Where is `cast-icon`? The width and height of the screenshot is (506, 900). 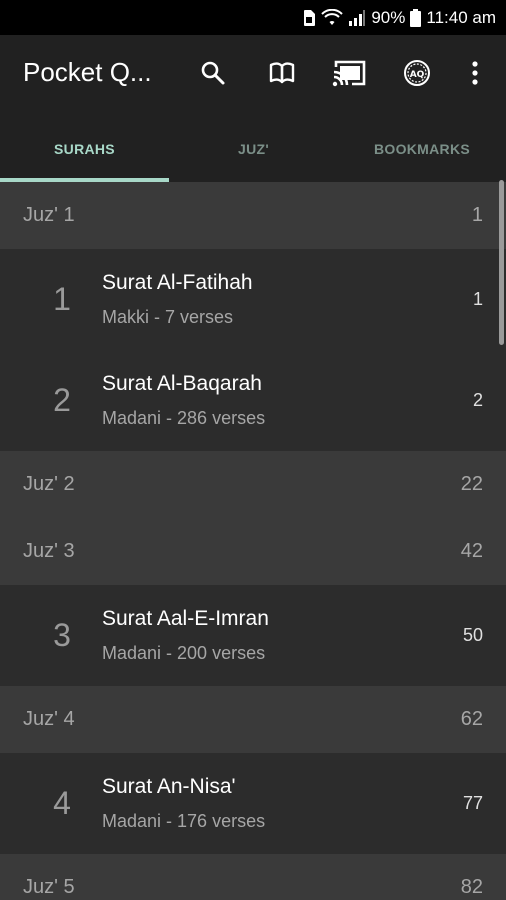
cast-icon is located at coordinates (350, 75).